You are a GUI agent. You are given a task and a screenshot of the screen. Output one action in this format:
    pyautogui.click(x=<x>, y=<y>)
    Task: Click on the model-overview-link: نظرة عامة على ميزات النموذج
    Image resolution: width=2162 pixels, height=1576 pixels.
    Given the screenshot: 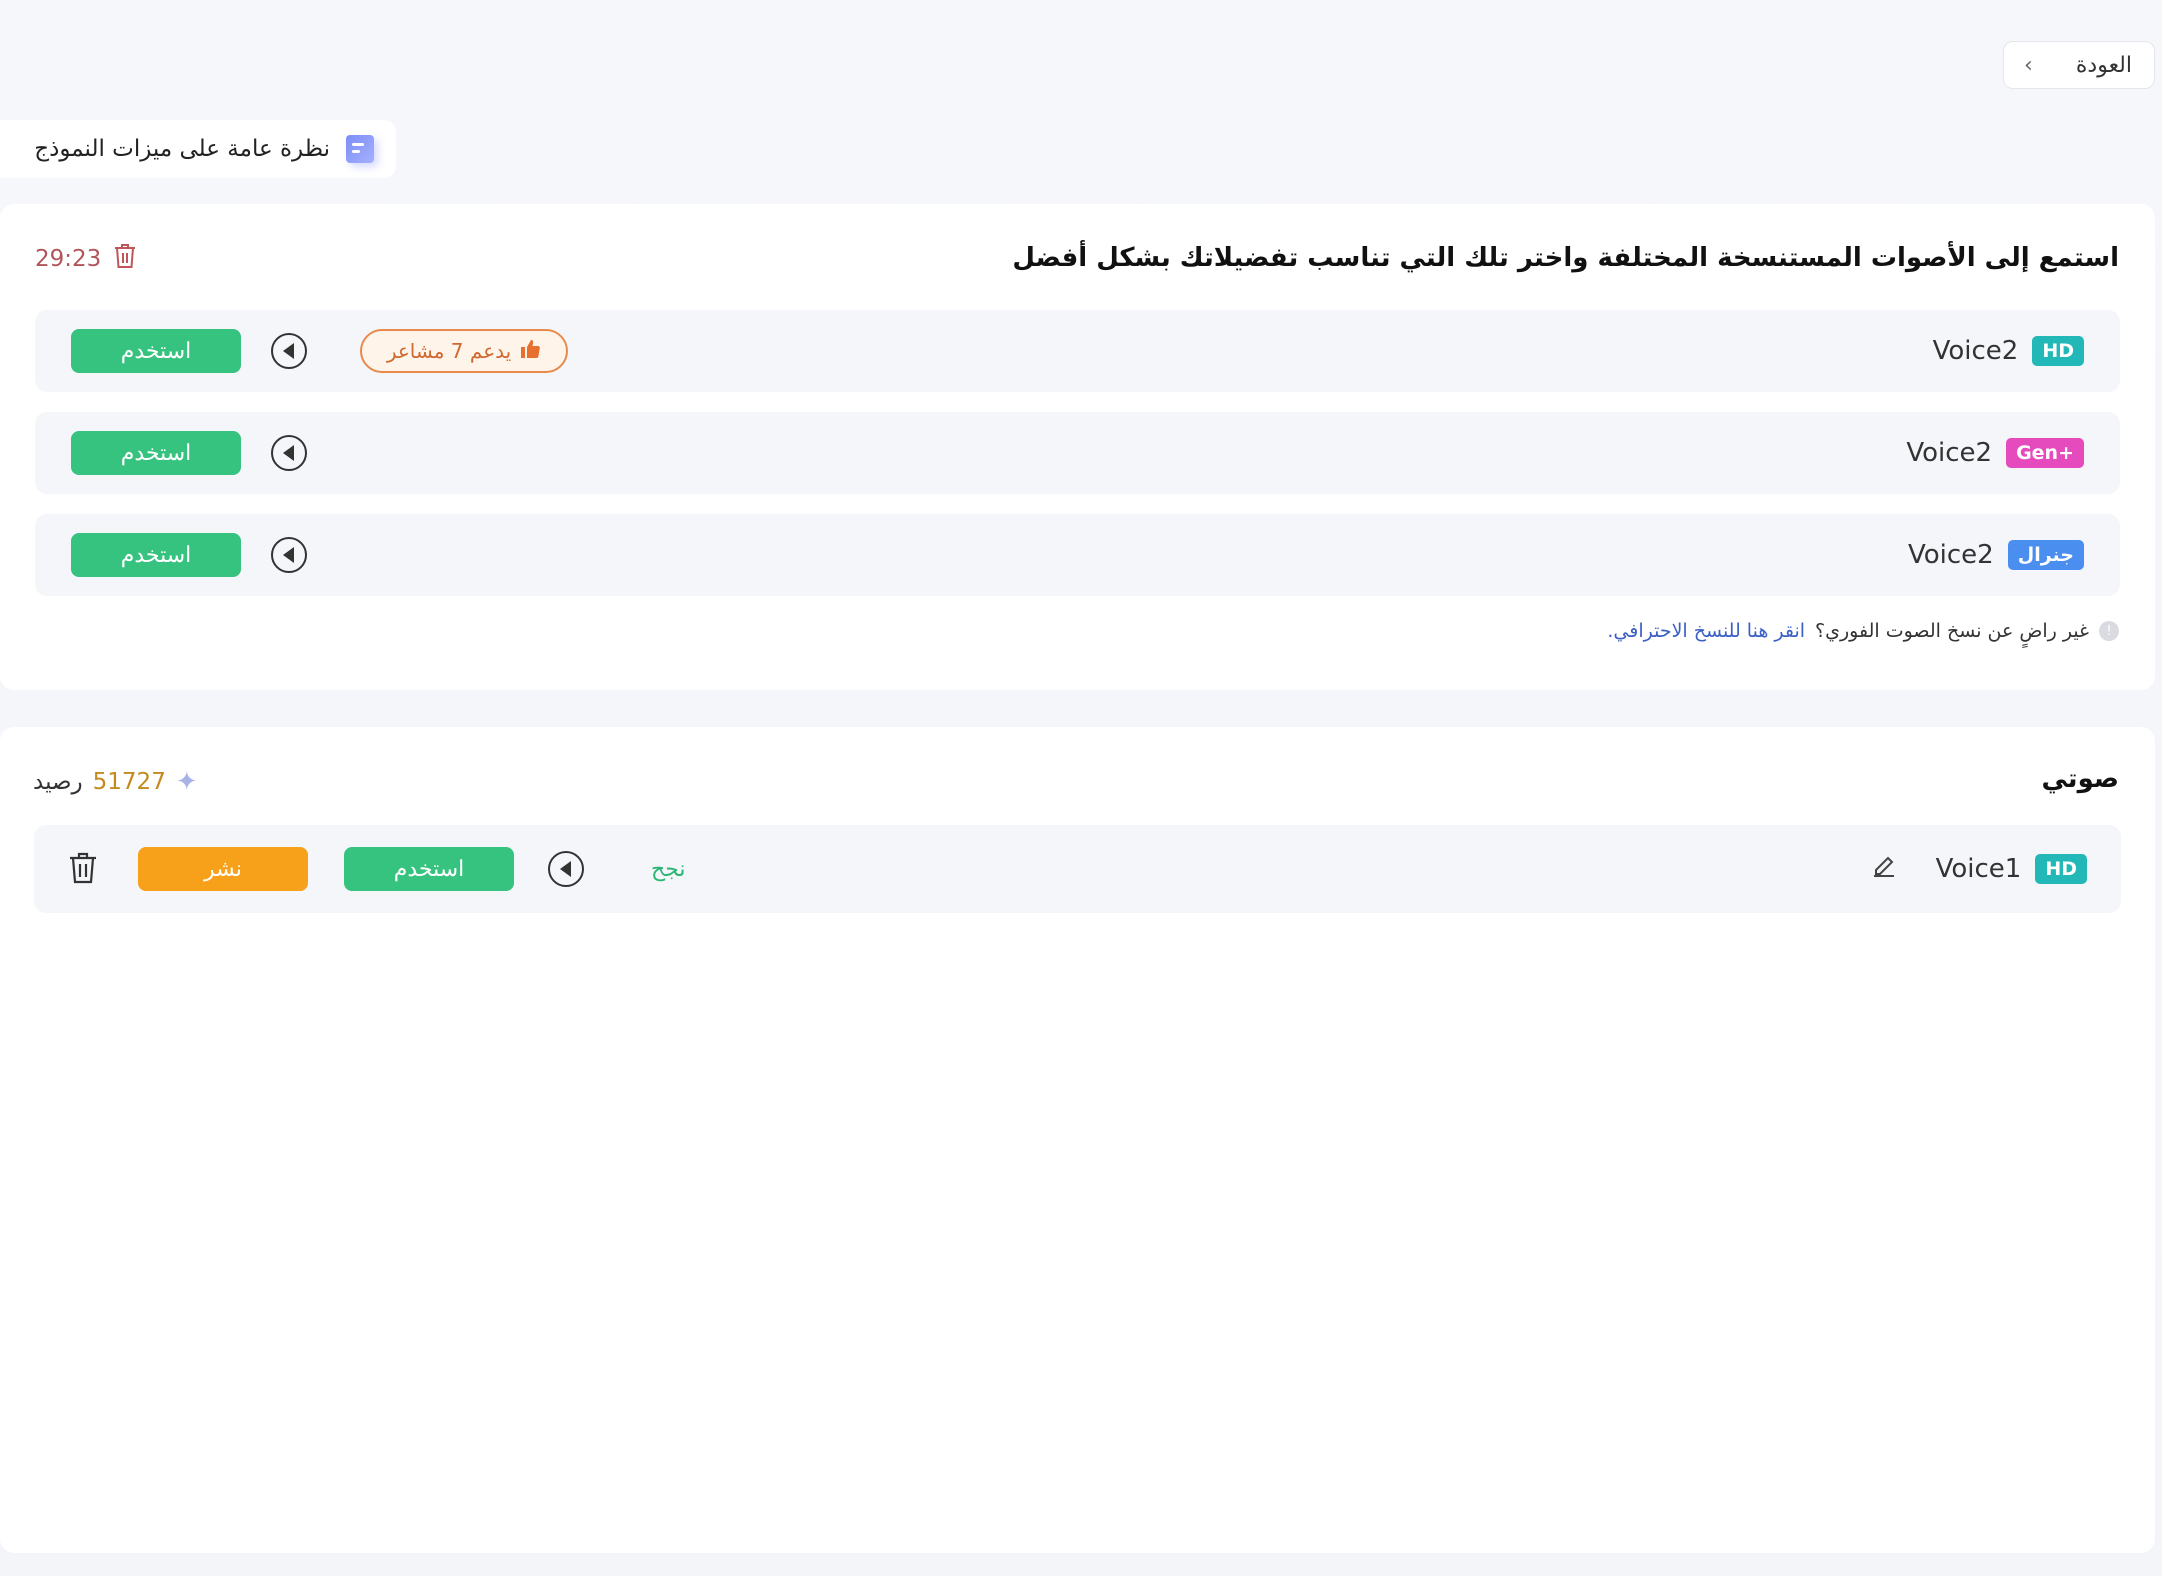 What is the action you would take?
    pyautogui.click(x=198, y=149)
    